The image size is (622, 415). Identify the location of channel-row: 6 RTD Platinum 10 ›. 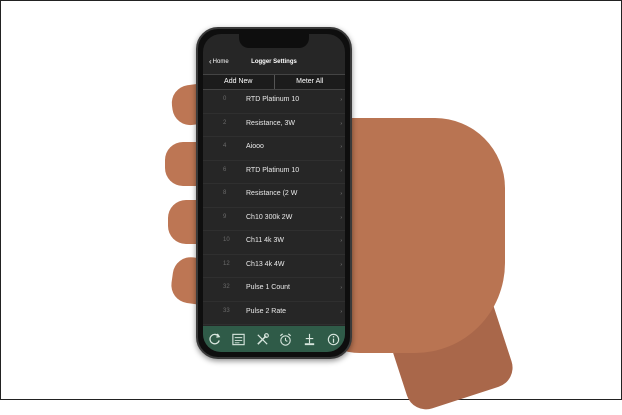
(274, 172).